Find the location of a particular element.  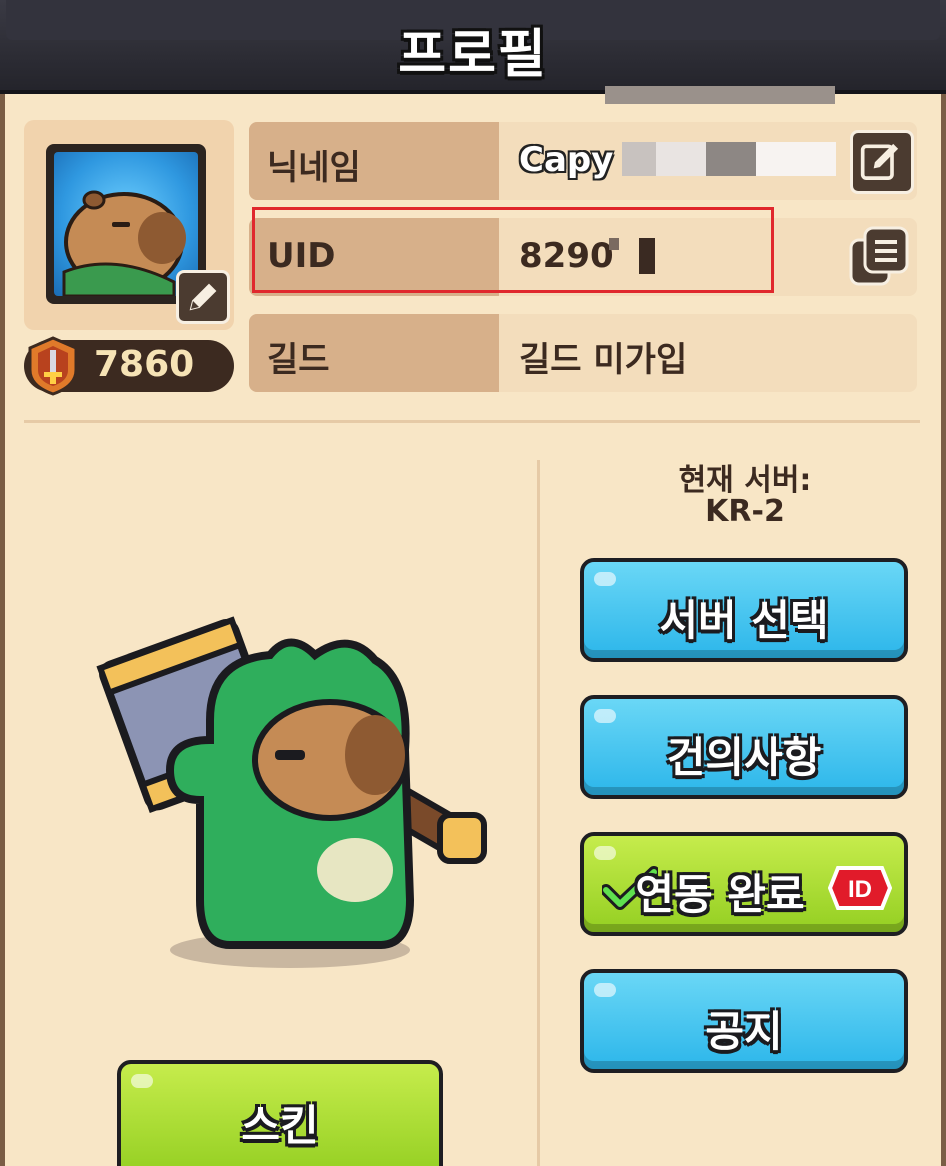

copy-icon is located at coordinates (879, 256).